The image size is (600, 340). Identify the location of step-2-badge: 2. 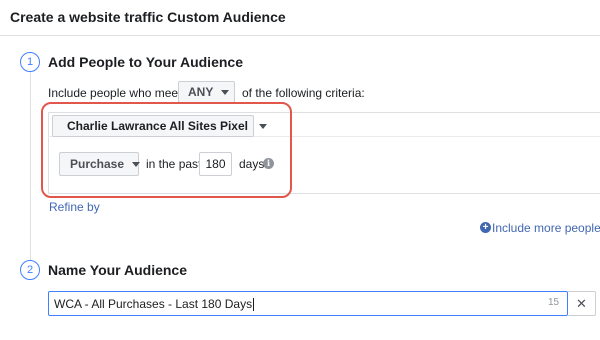
(30, 270).